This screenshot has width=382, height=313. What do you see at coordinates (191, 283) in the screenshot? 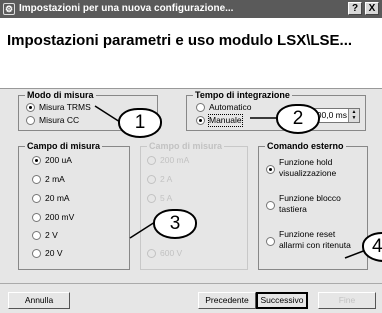
I see `footer-divider` at bounding box center [191, 283].